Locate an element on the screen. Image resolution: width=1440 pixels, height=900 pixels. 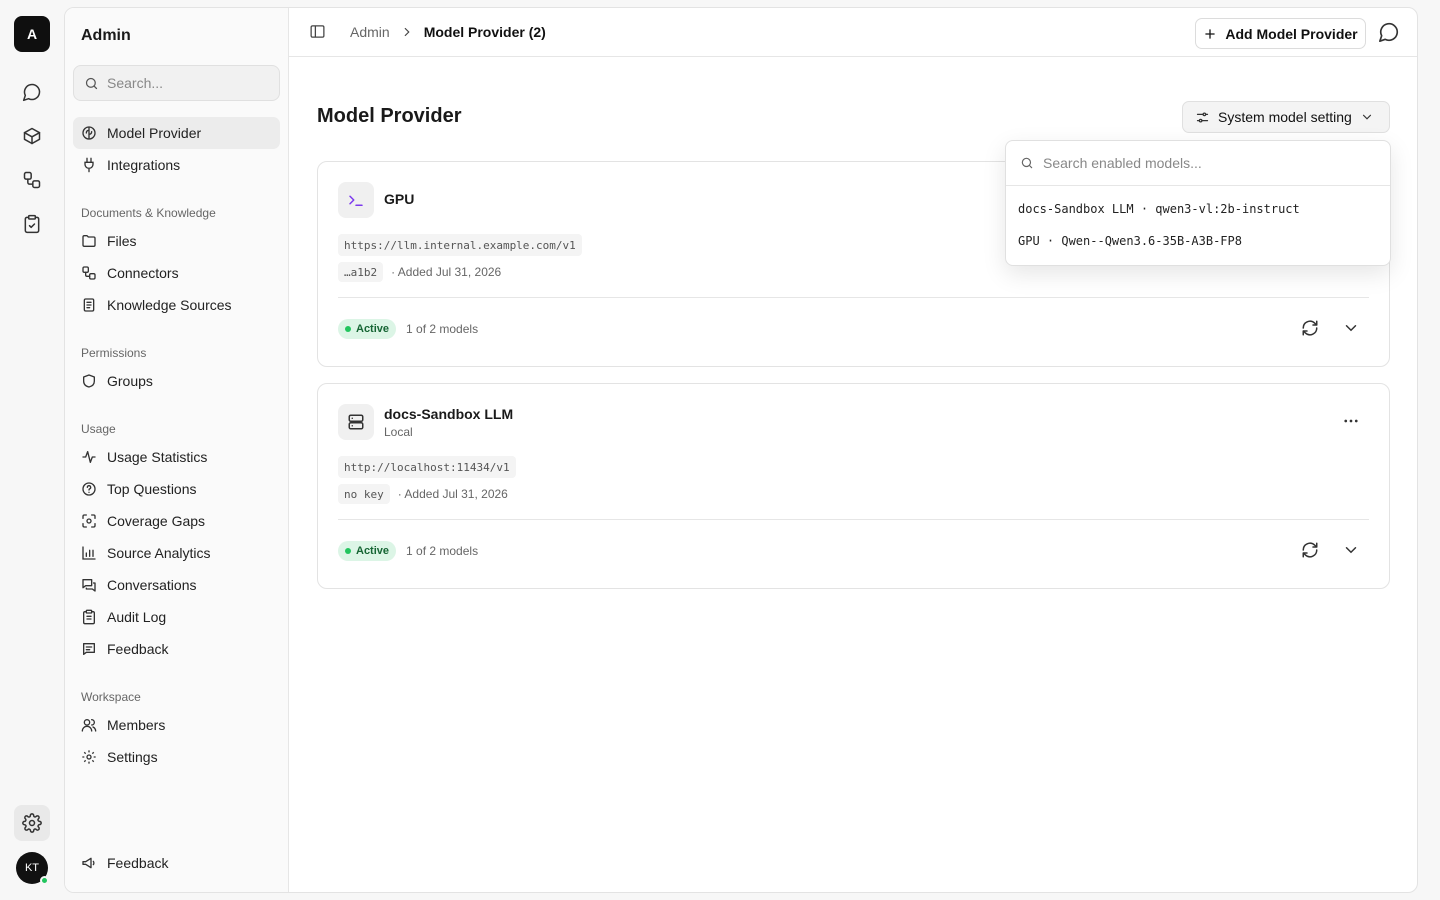
connector-icon is located at coordinates (89, 273).